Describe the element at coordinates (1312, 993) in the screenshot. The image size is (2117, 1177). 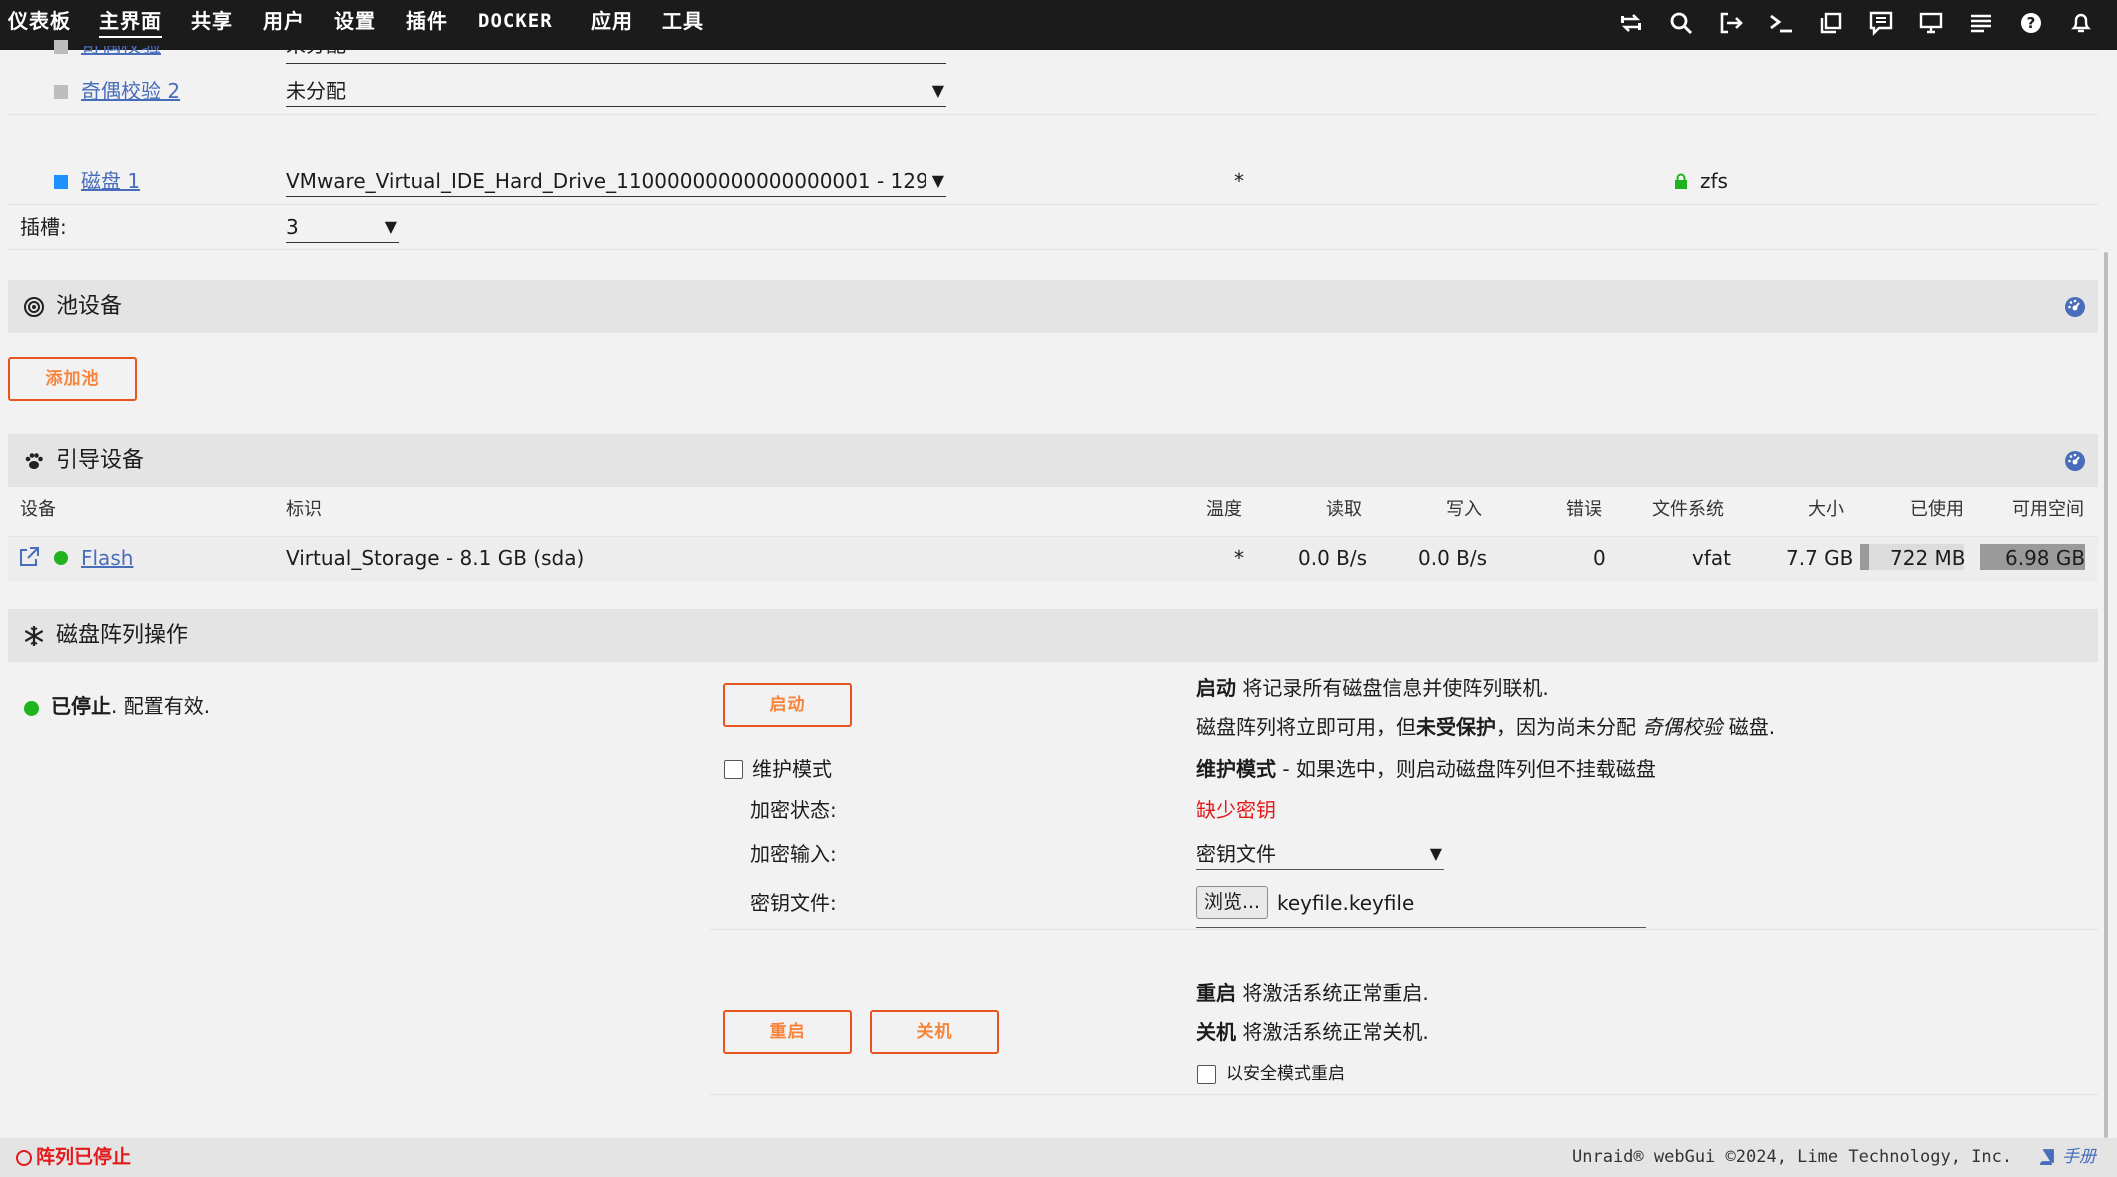
I see `reboot-description: 重启 将激活系统正常重启.` at that location.